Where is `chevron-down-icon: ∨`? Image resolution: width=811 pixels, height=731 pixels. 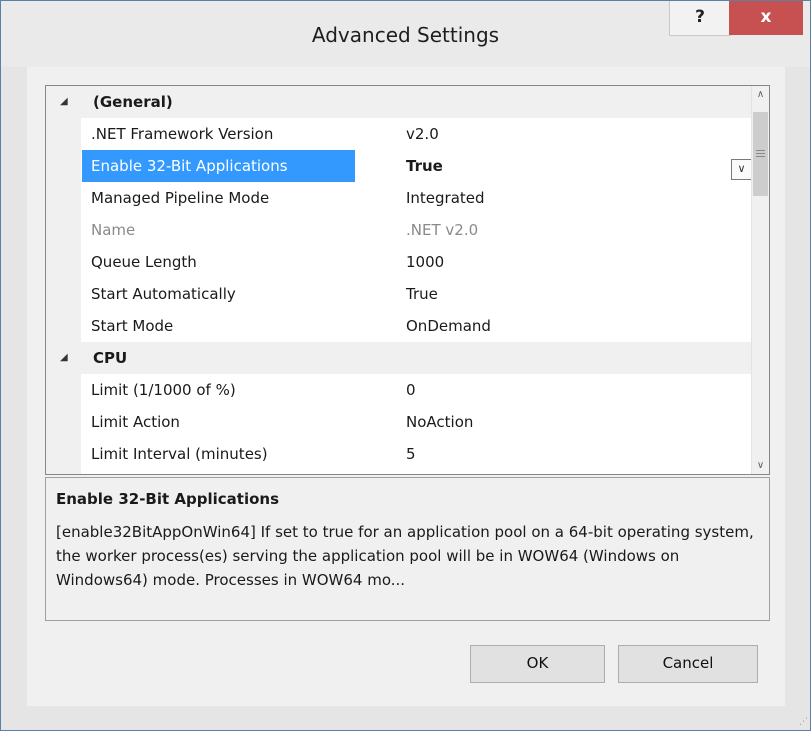
chevron-down-icon: ∨ is located at coordinates (741, 169).